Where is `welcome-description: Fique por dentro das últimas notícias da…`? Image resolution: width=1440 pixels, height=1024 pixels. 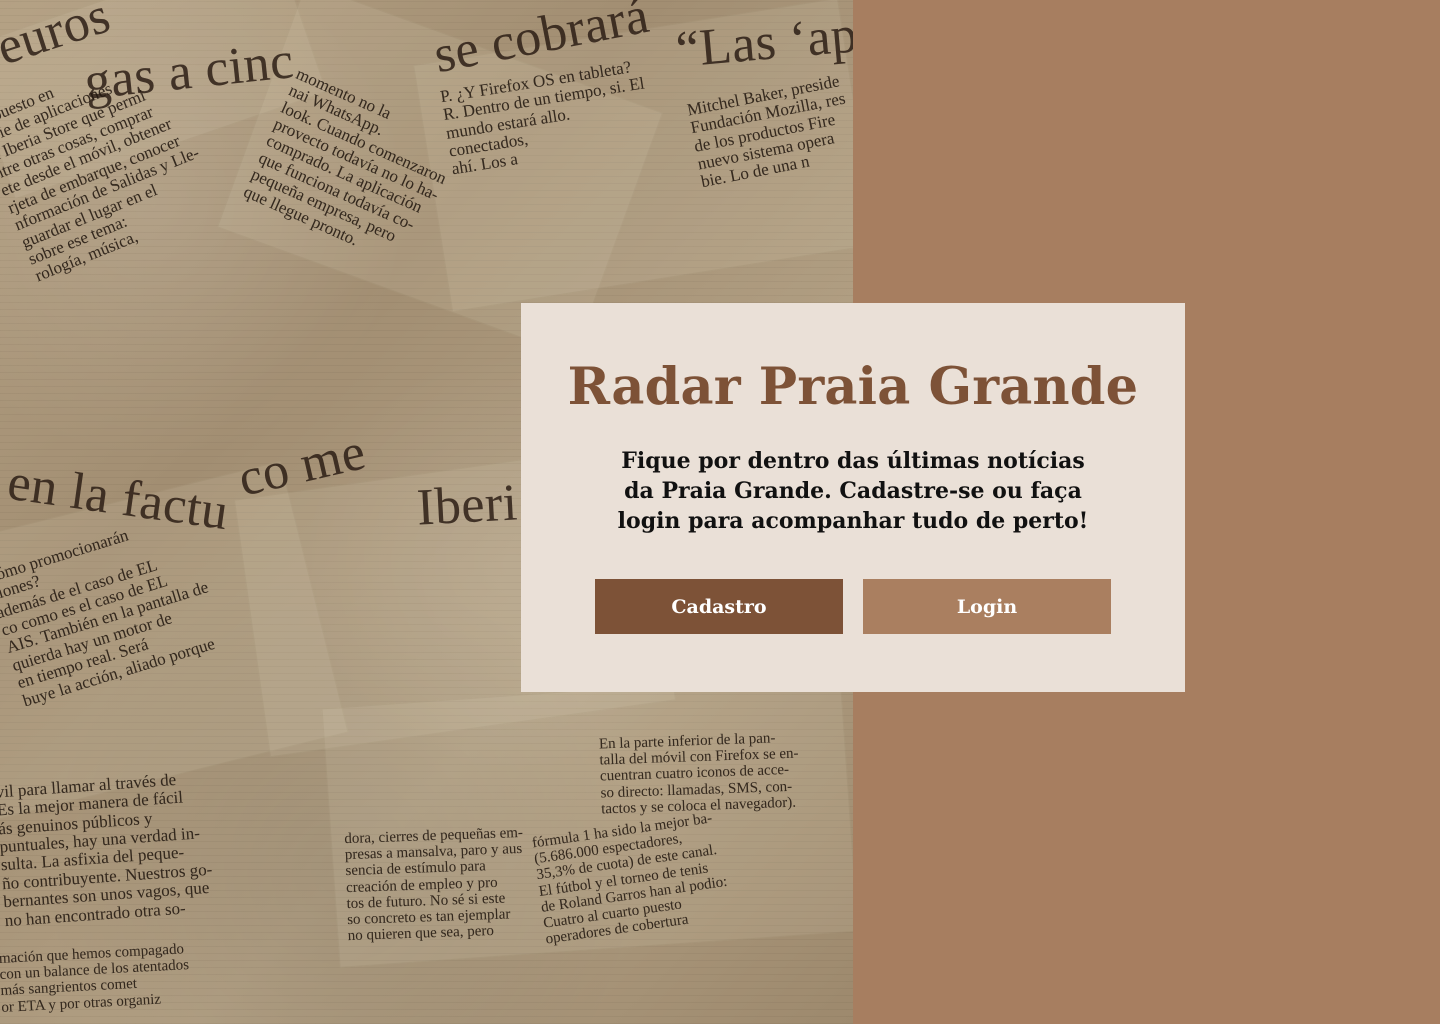 welcome-description: Fique por dentro das últimas notícias da… is located at coordinates (853, 491).